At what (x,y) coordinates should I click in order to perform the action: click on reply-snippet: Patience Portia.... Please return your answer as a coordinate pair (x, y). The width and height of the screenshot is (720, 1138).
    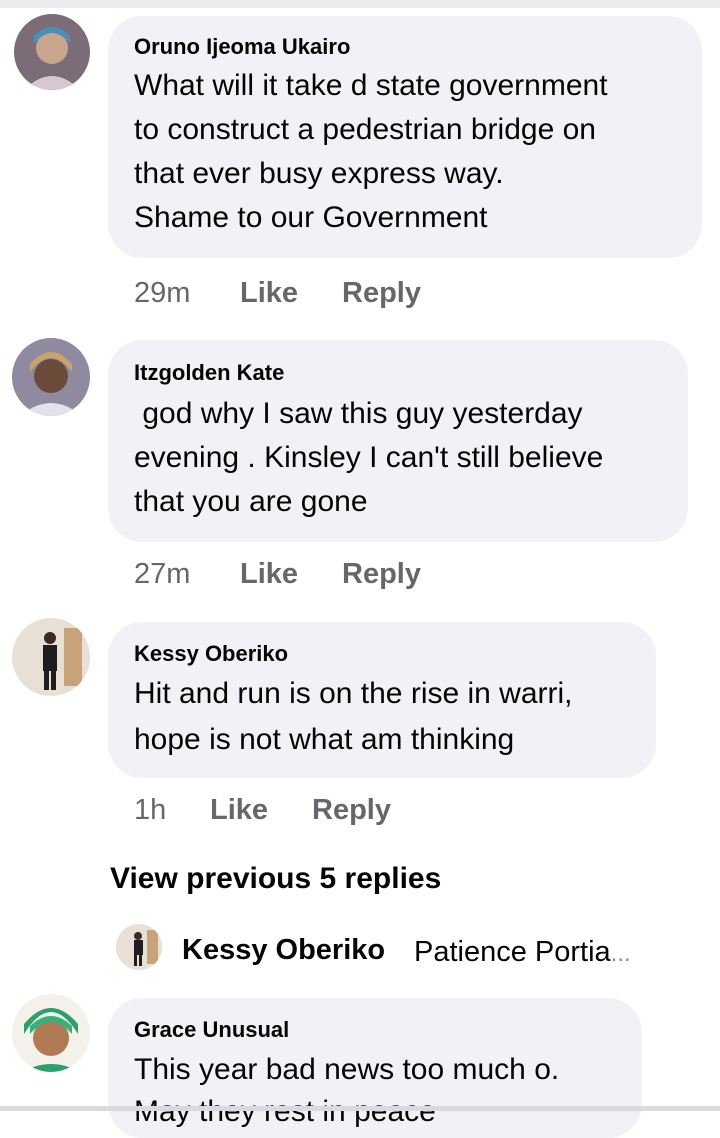
    Looking at the image, I should click on (522, 952).